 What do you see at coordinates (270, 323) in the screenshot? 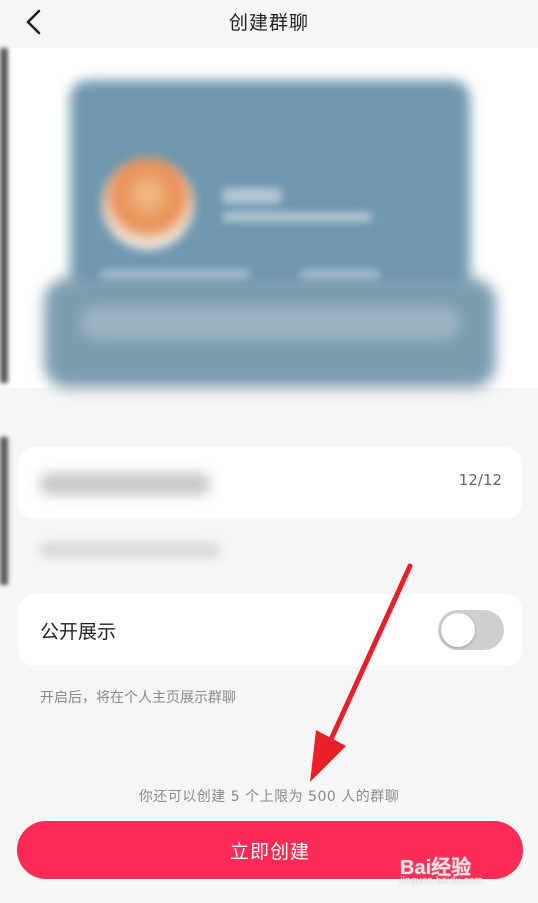
I see `preview-card-strip-blurred` at bounding box center [270, 323].